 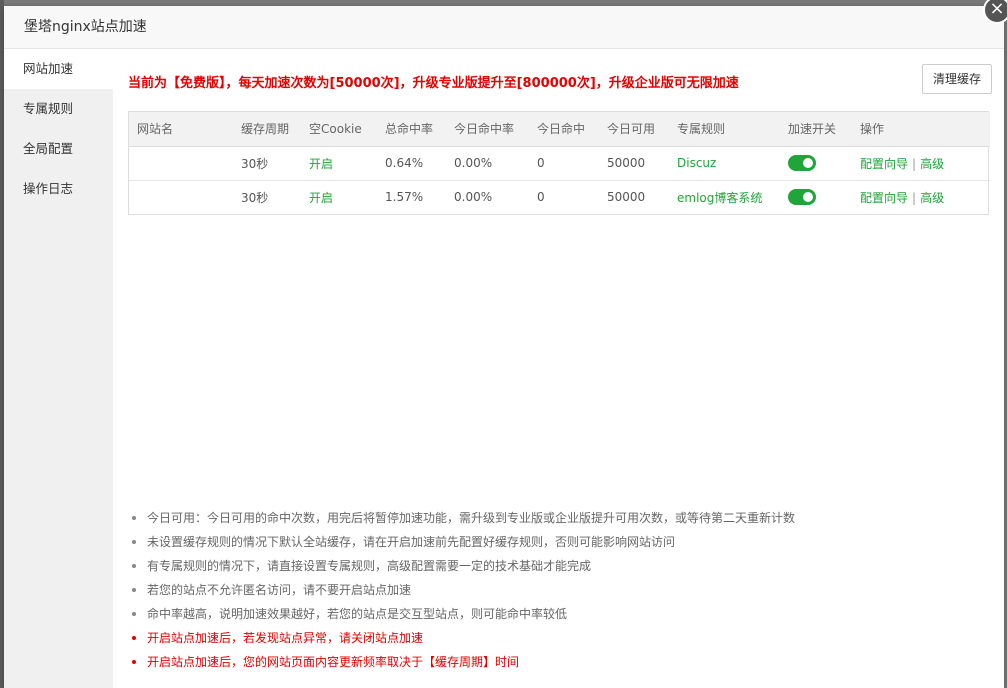 I want to click on col-actions: 操作, so click(x=925, y=129).